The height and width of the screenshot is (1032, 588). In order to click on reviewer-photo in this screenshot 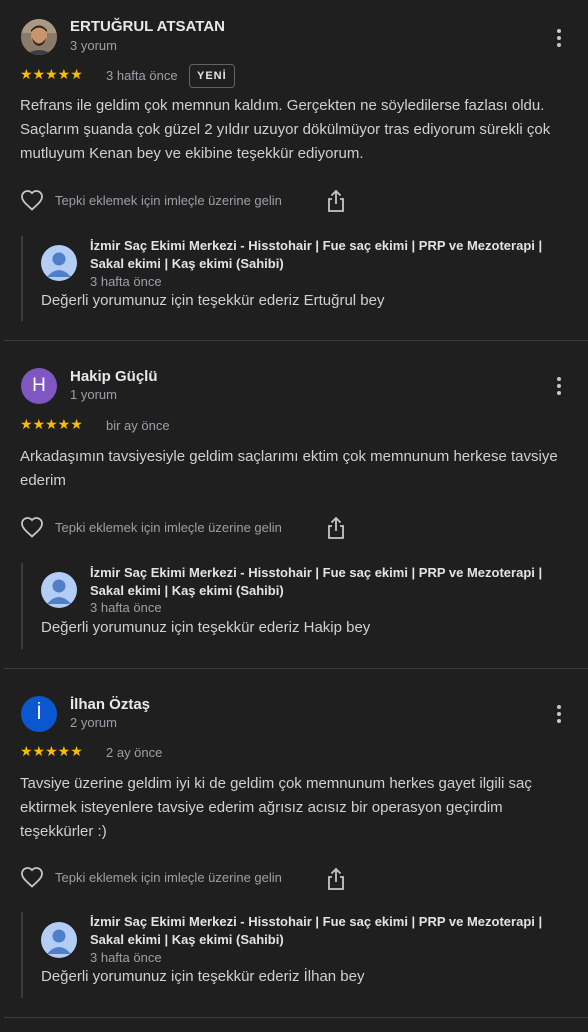, I will do `click(39, 37)`.